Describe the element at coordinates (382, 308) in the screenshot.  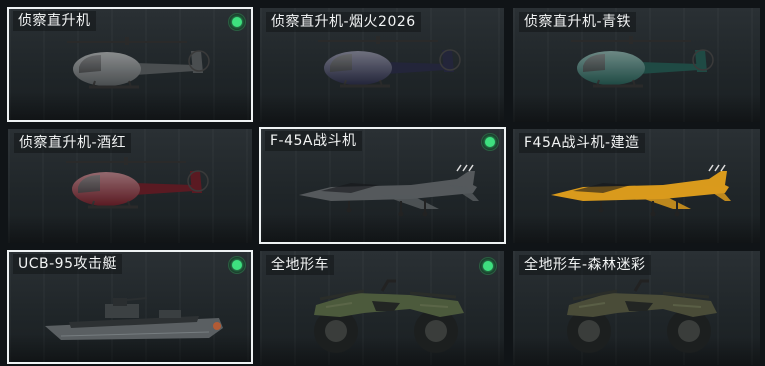
I see `vehicle-card-7: 全地形车` at that location.